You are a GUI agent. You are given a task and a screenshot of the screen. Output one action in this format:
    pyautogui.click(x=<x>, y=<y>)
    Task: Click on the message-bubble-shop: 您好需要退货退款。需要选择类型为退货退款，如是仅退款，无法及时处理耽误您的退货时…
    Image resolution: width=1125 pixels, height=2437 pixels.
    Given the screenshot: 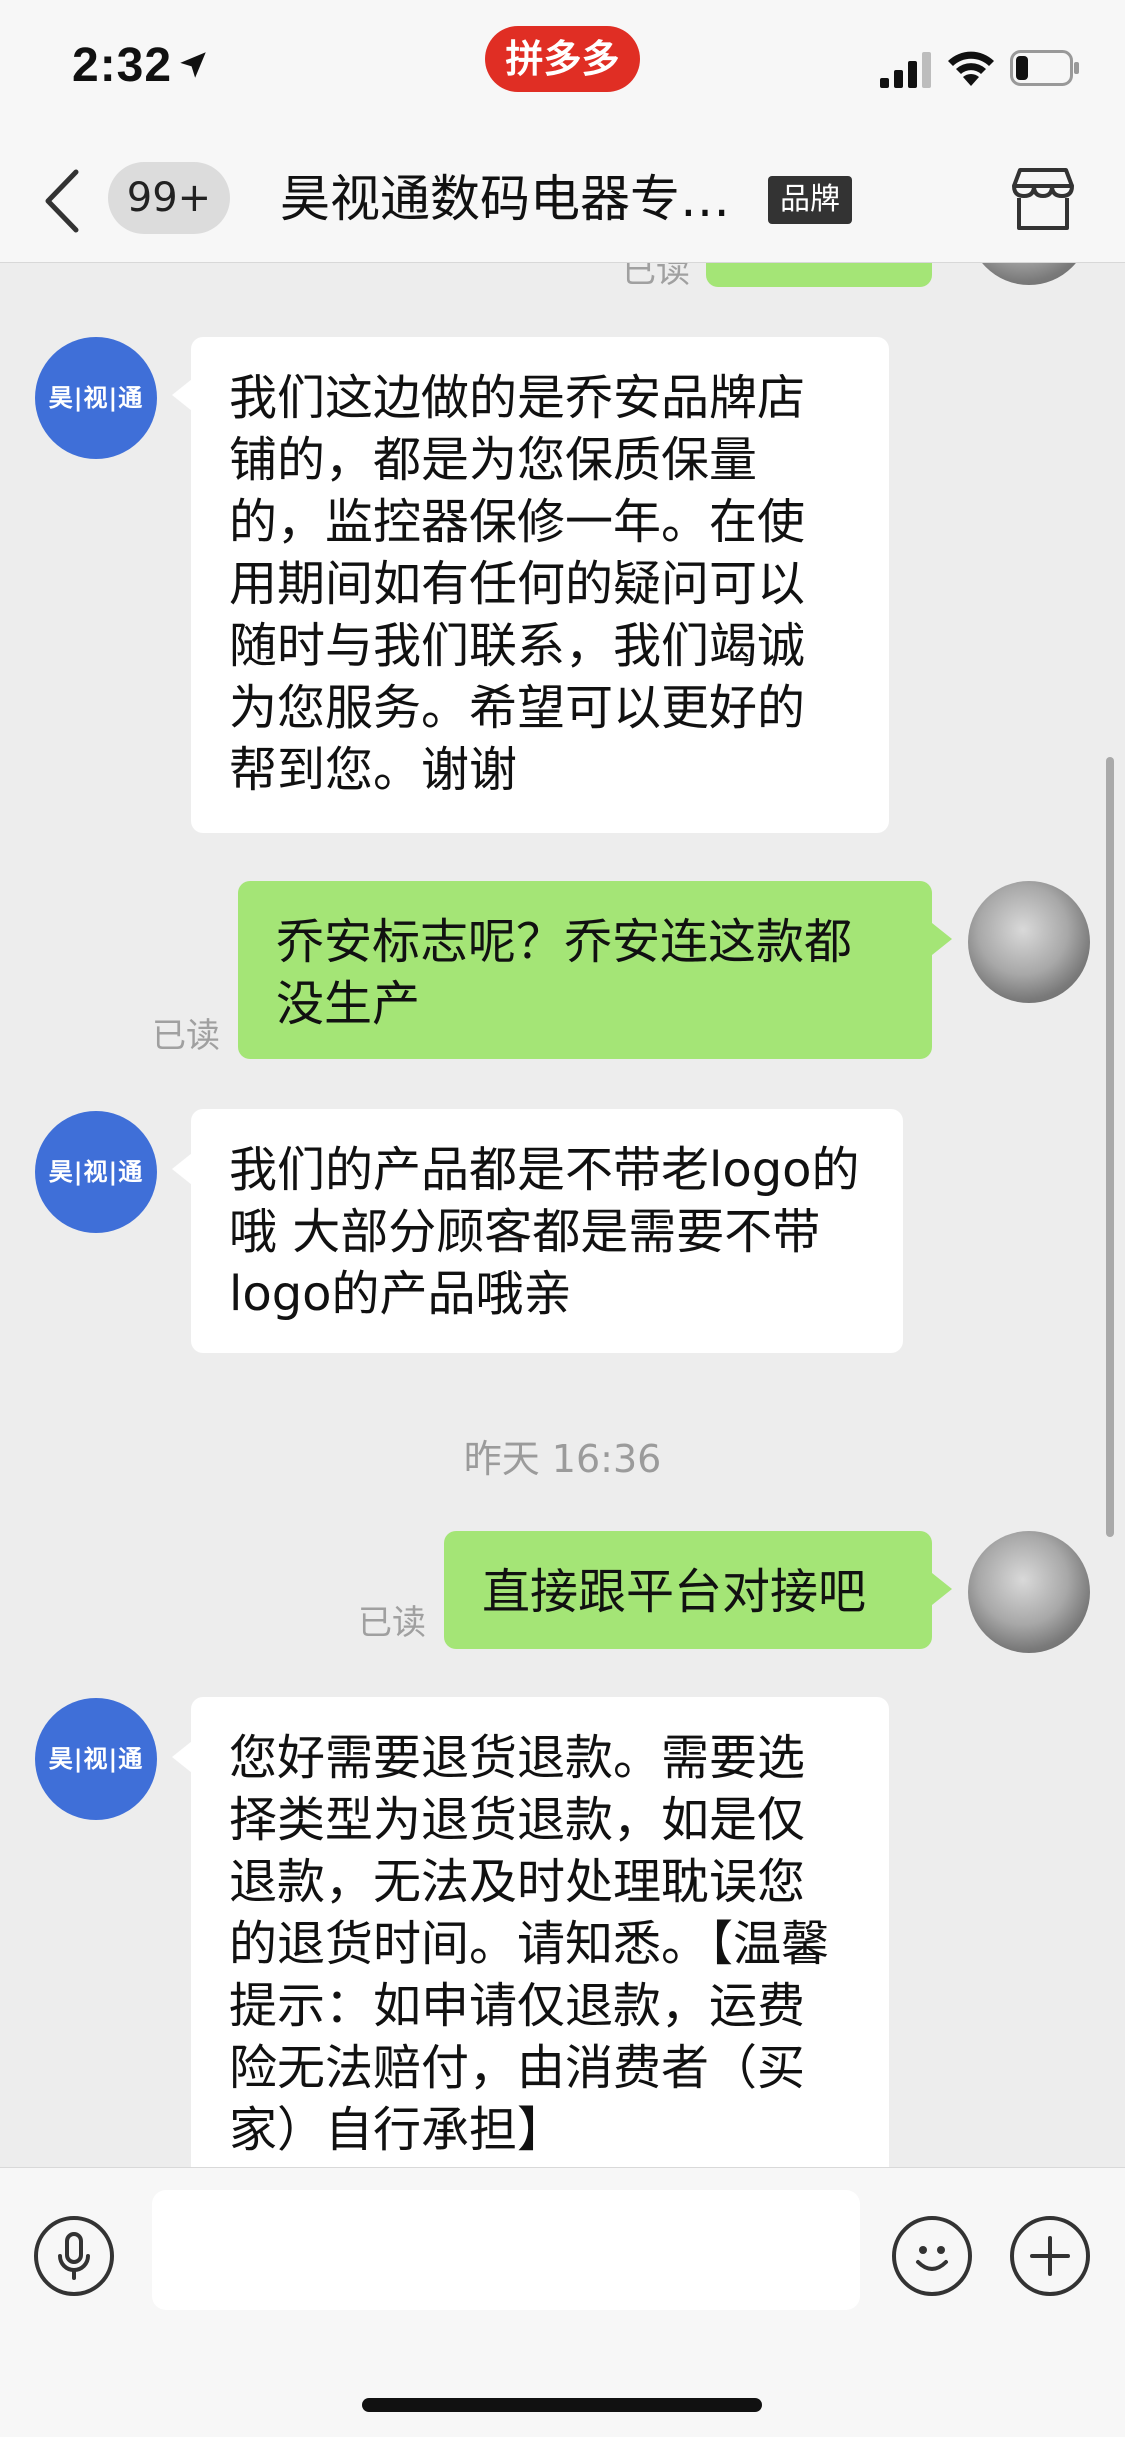 What is the action you would take?
    pyautogui.click(x=540, y=1932)
    